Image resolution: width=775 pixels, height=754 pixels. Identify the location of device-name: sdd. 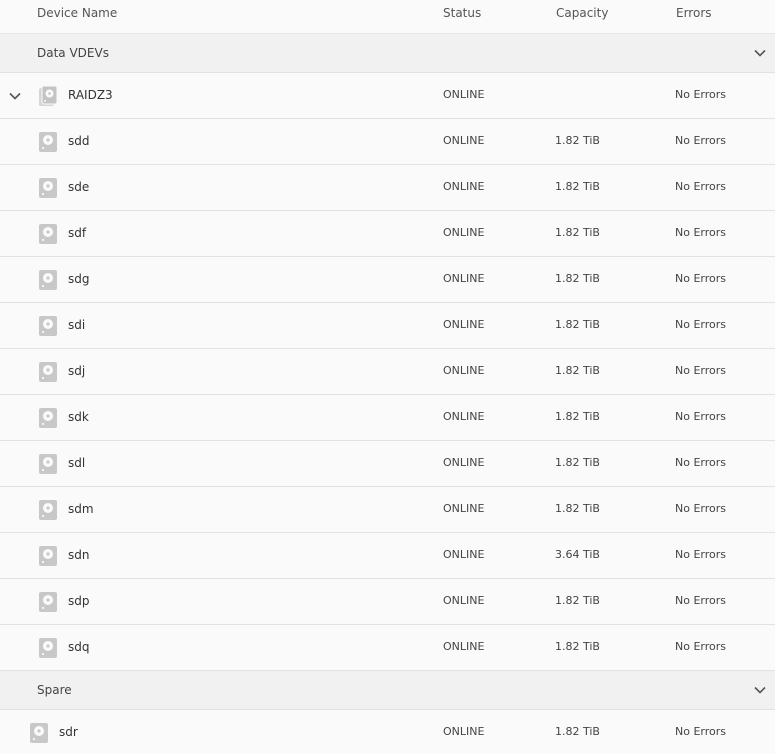
(79, 141).